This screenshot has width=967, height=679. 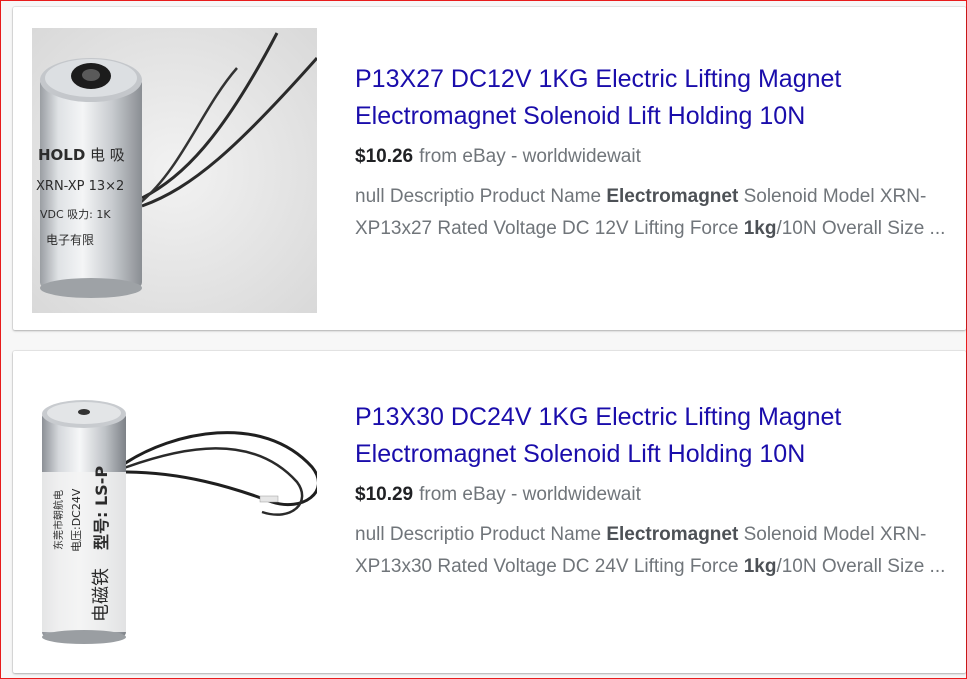 I want to click on price: $10.29, so click(x=384, y=494).